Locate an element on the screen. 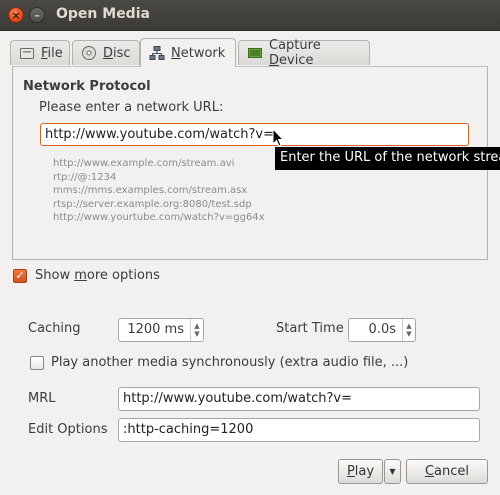 This screenshot has height=495, width=500. mrl-field: http://www.youtube.com/watch?v= is located at coordinates (299, 399).